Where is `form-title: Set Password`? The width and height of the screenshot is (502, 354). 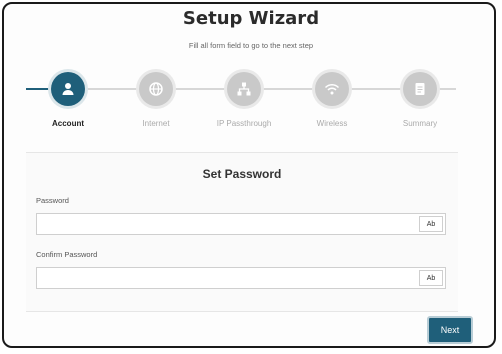 form-title: Set Password is located at coordinates (242, 174).